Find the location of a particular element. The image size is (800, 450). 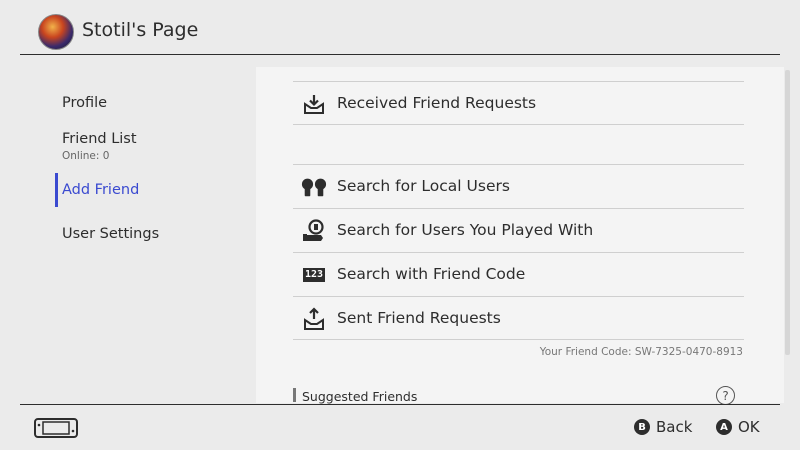

back-button: B Back is located at coordinates (663, 427).